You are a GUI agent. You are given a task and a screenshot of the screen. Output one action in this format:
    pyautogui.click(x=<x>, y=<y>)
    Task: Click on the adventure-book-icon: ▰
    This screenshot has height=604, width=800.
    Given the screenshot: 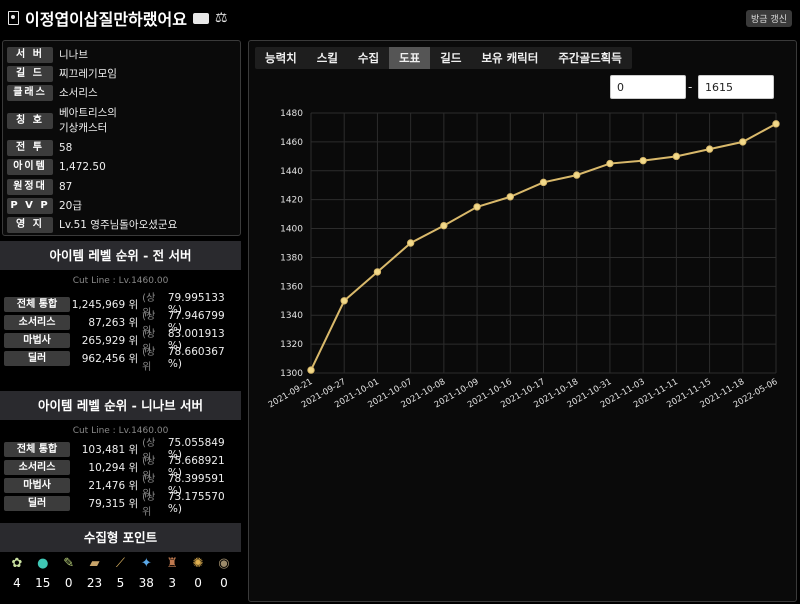 What is the action you would take?
    pyautogui.click(x=94, y=563)
    